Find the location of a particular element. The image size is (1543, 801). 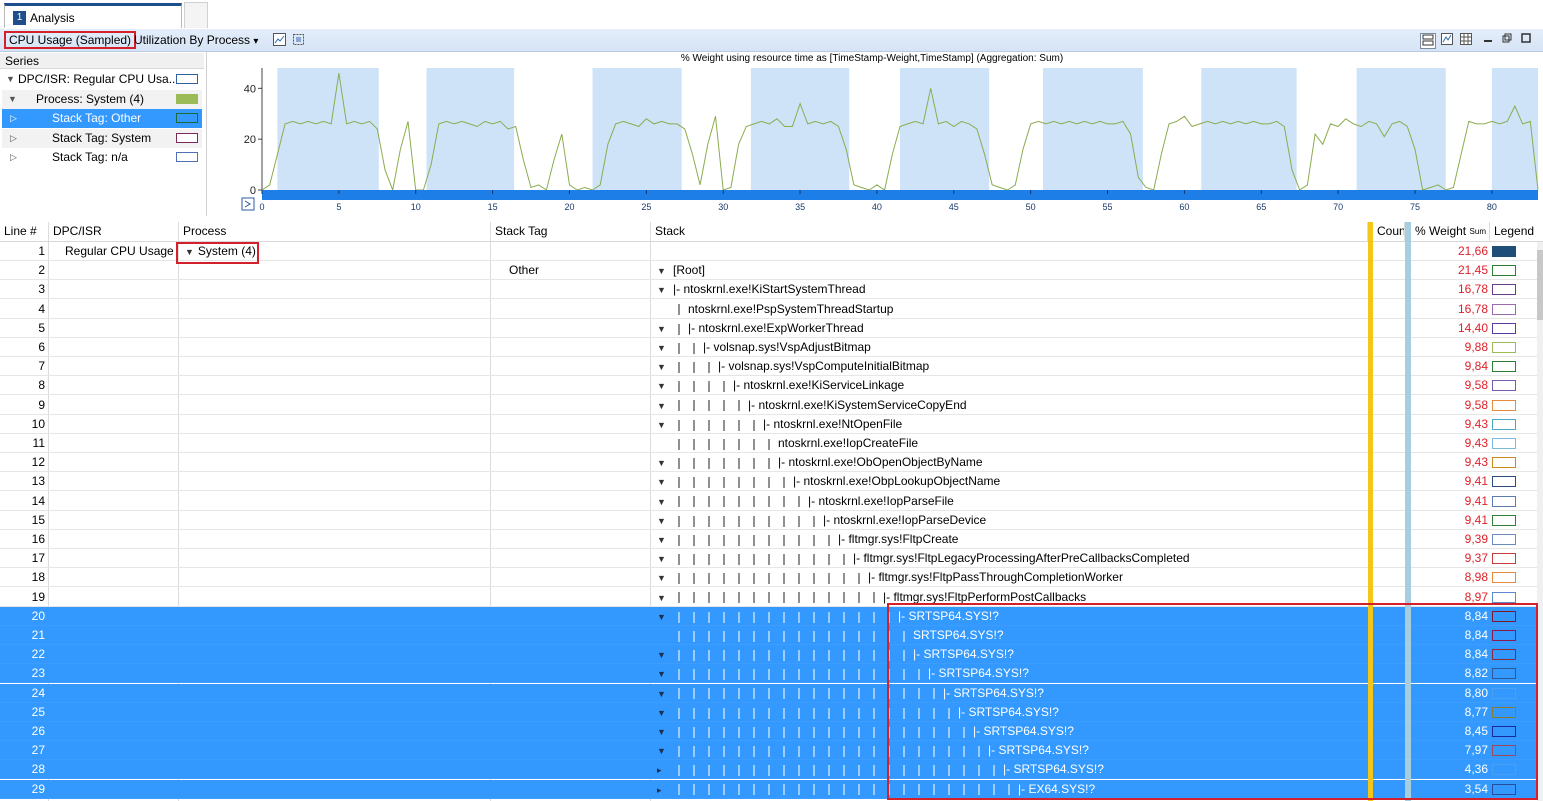

table-row: 16 ▼ |- fltmgr.sys!FltpCreate 9,39 is located at coordinates (768, 539).